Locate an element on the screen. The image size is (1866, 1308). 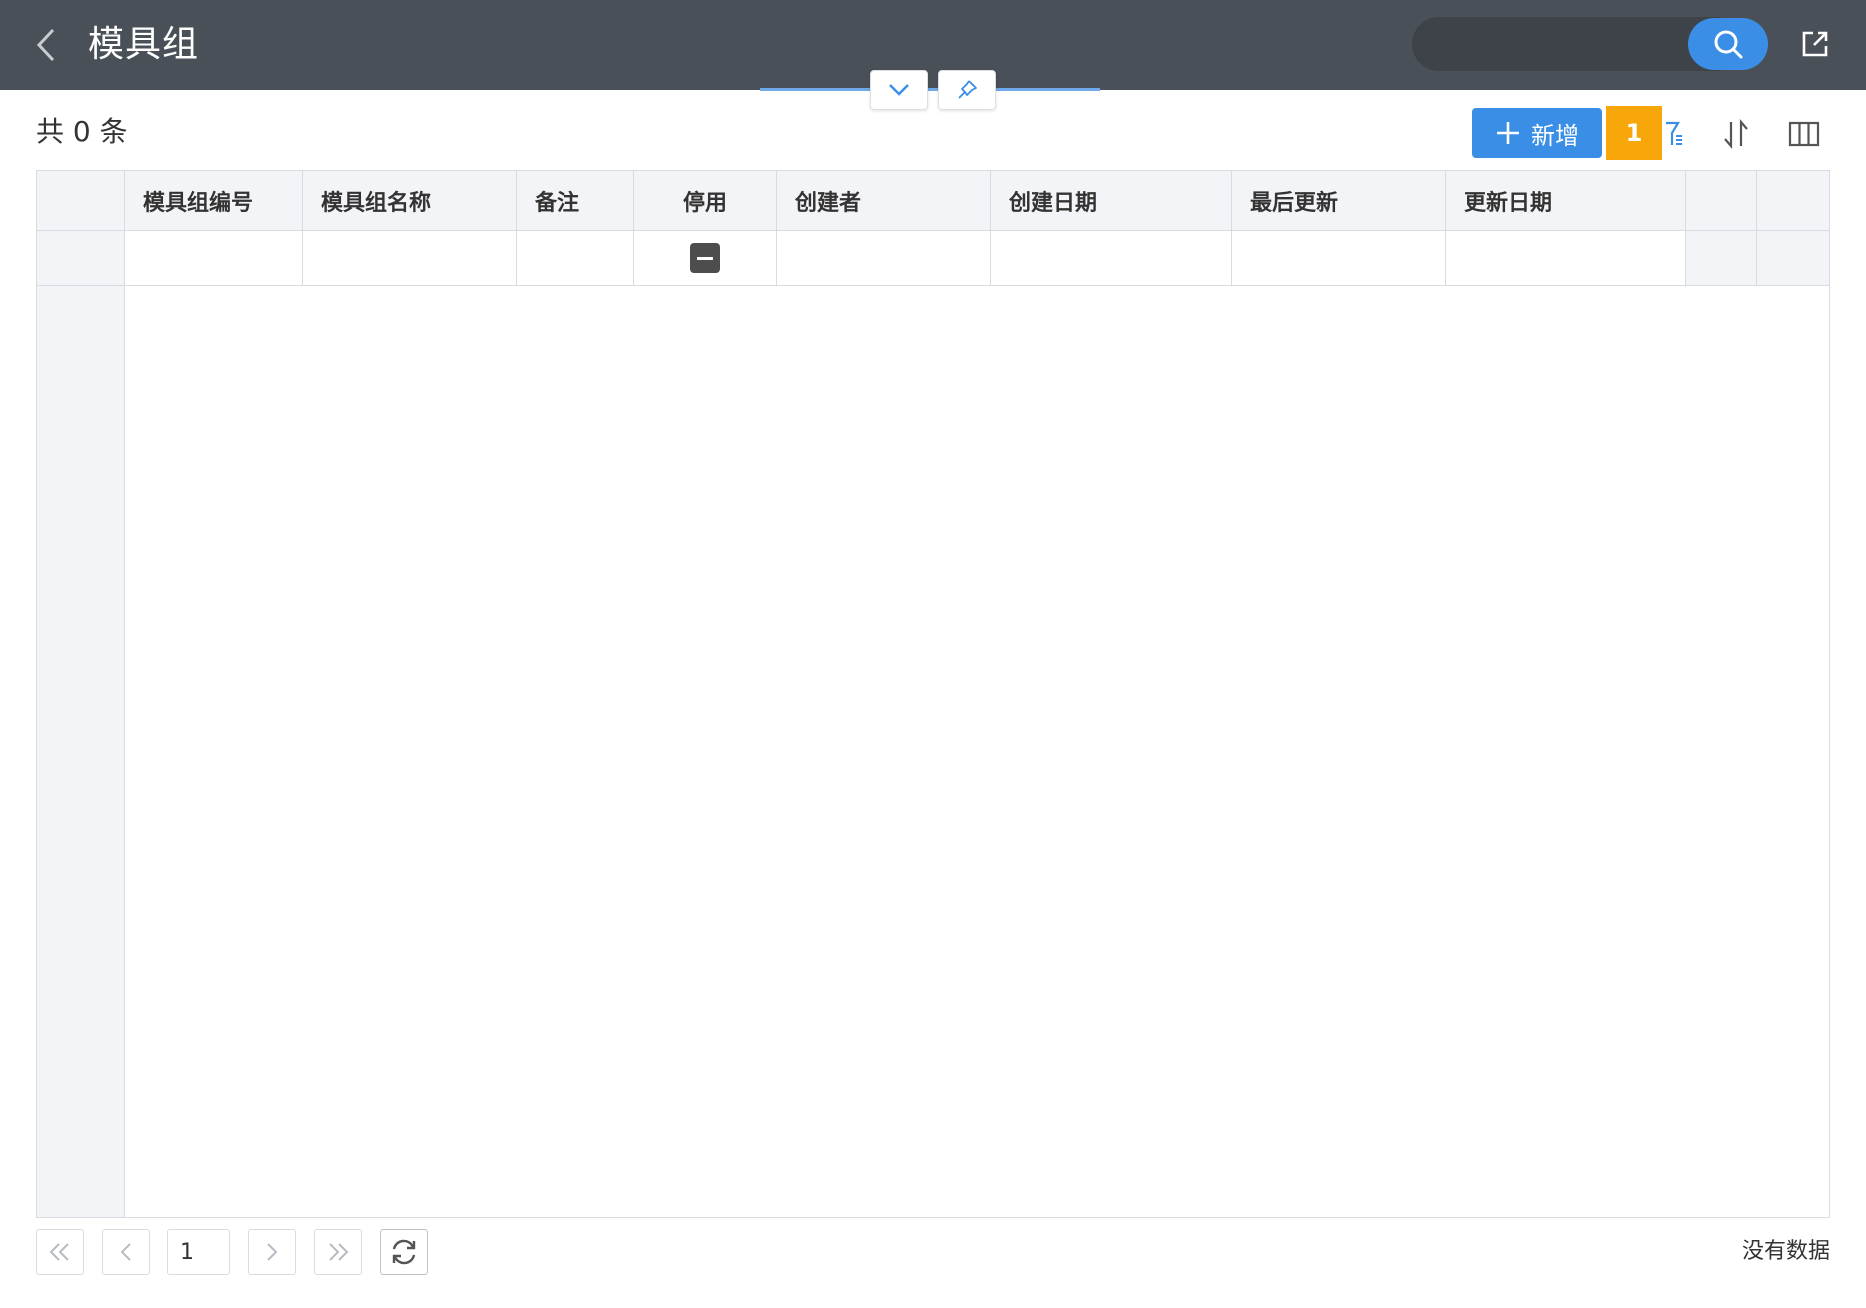
add-button: 新增 is located at coordinates (1537, 133).